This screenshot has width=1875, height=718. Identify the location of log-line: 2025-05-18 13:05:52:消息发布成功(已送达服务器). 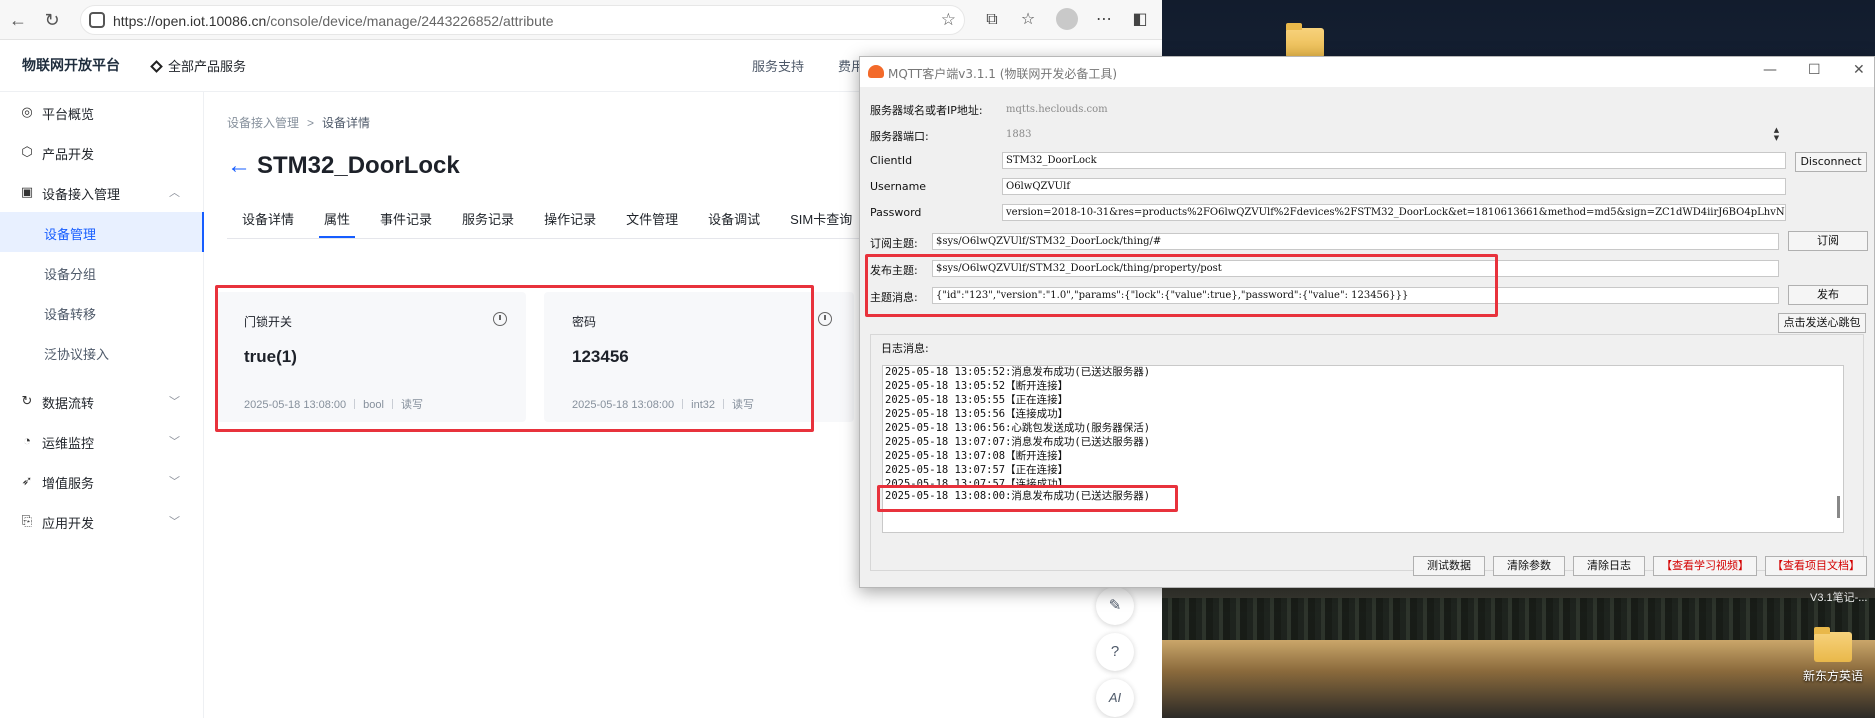
(1018, 372).